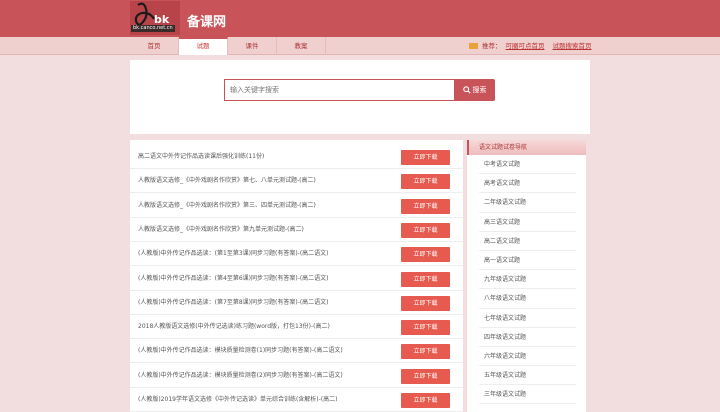 This screenshot has width=720, height=412. Describe the element at coordinates (360, 46) in the screenshot. I see `main-nav: 首页 试题 课件 教案 推荐： 可圈可点首页 试题搜索首页` at that location.